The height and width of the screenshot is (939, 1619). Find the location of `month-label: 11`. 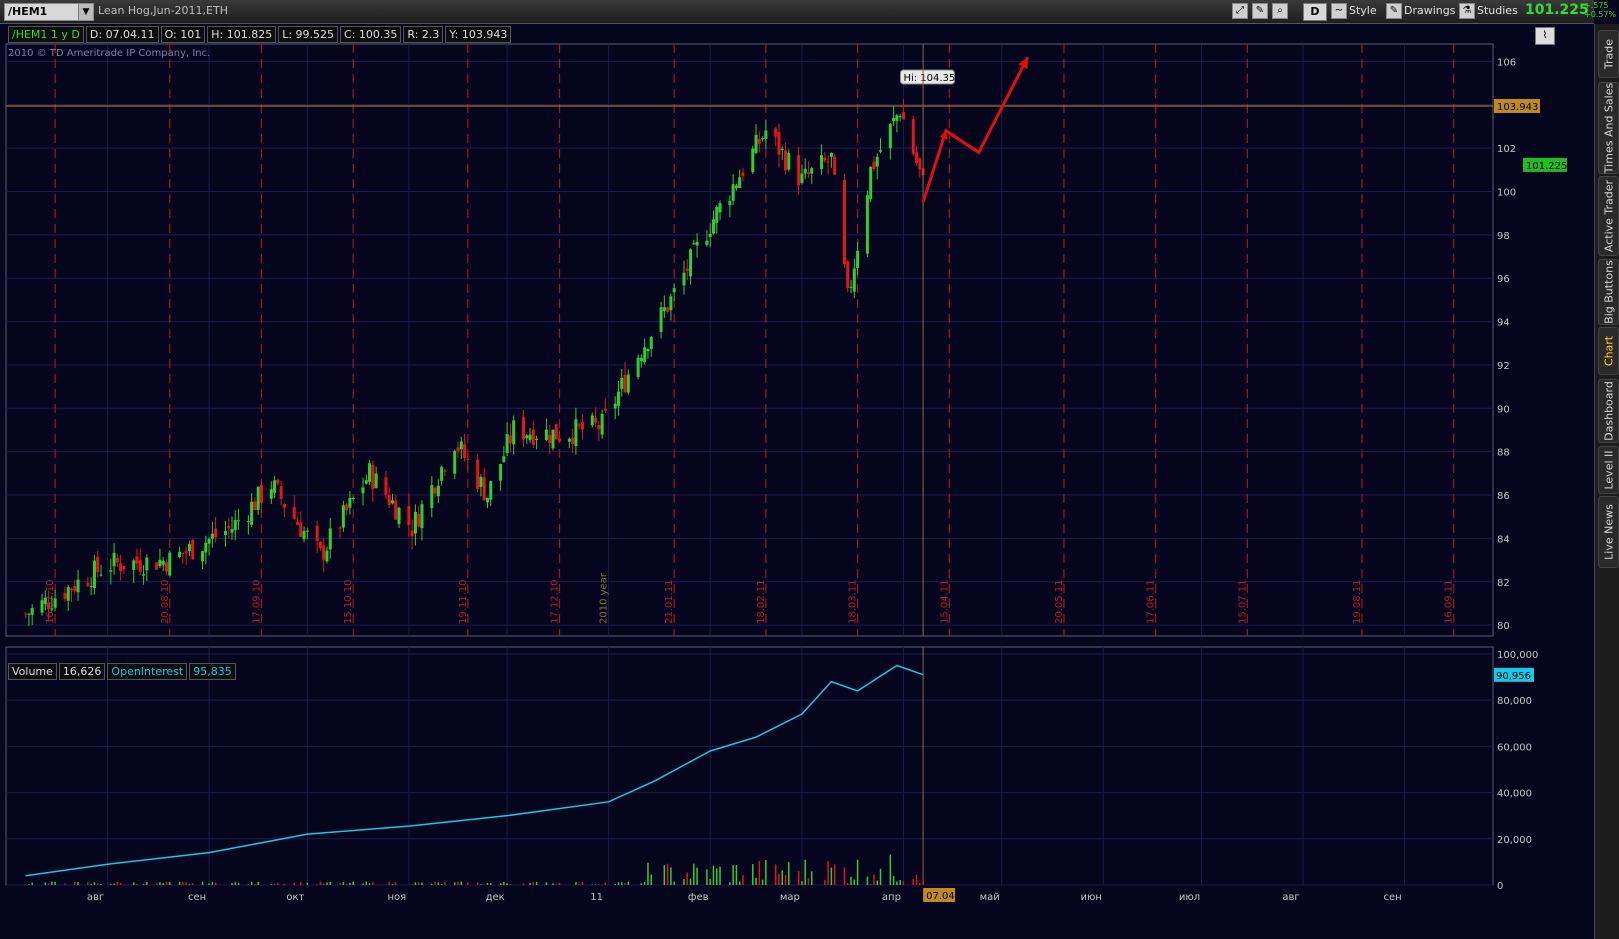

month-label: 11 is located at coordinates (596, 897).